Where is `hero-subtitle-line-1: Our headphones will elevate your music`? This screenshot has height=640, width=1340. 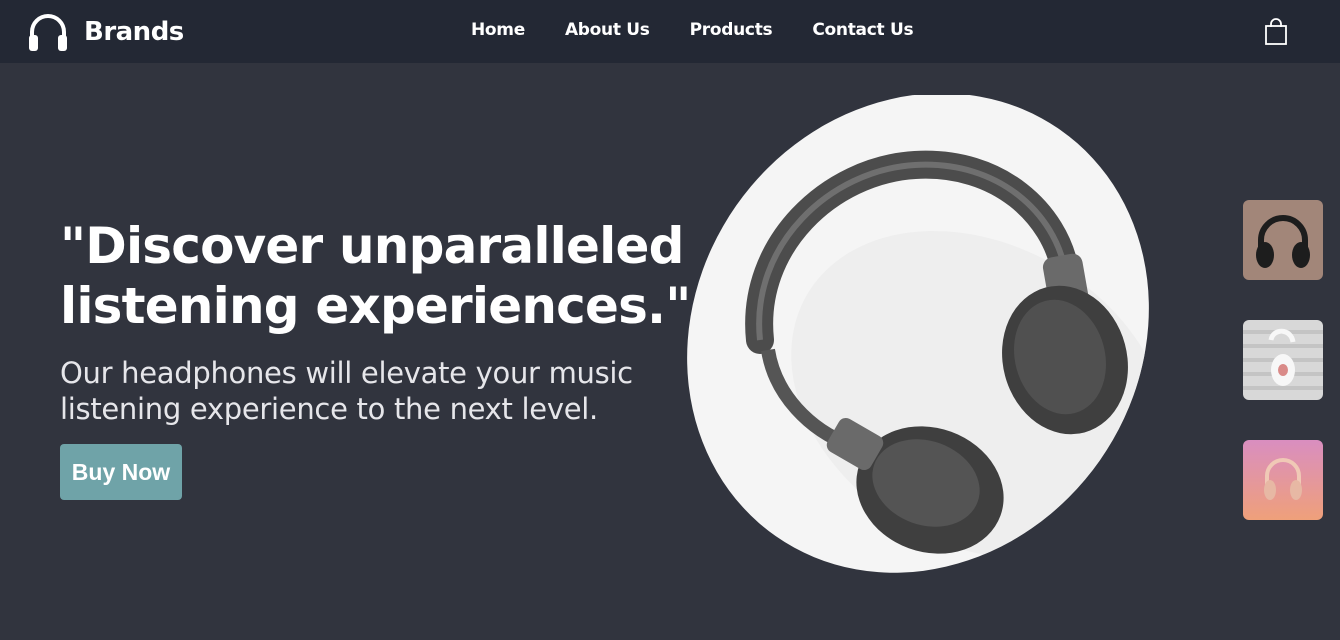
hero-subtitle-line-1: Our headphones will elevate your music is located at coordinates (346, 373).